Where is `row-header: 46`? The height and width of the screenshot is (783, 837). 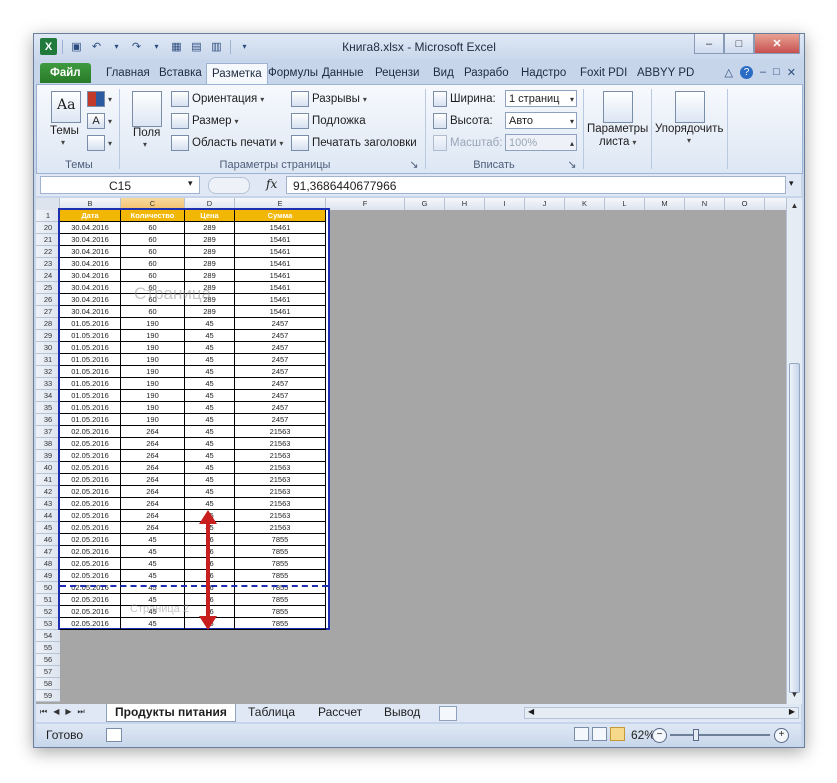
row-header: 46 is located at coordinates (48, 540).